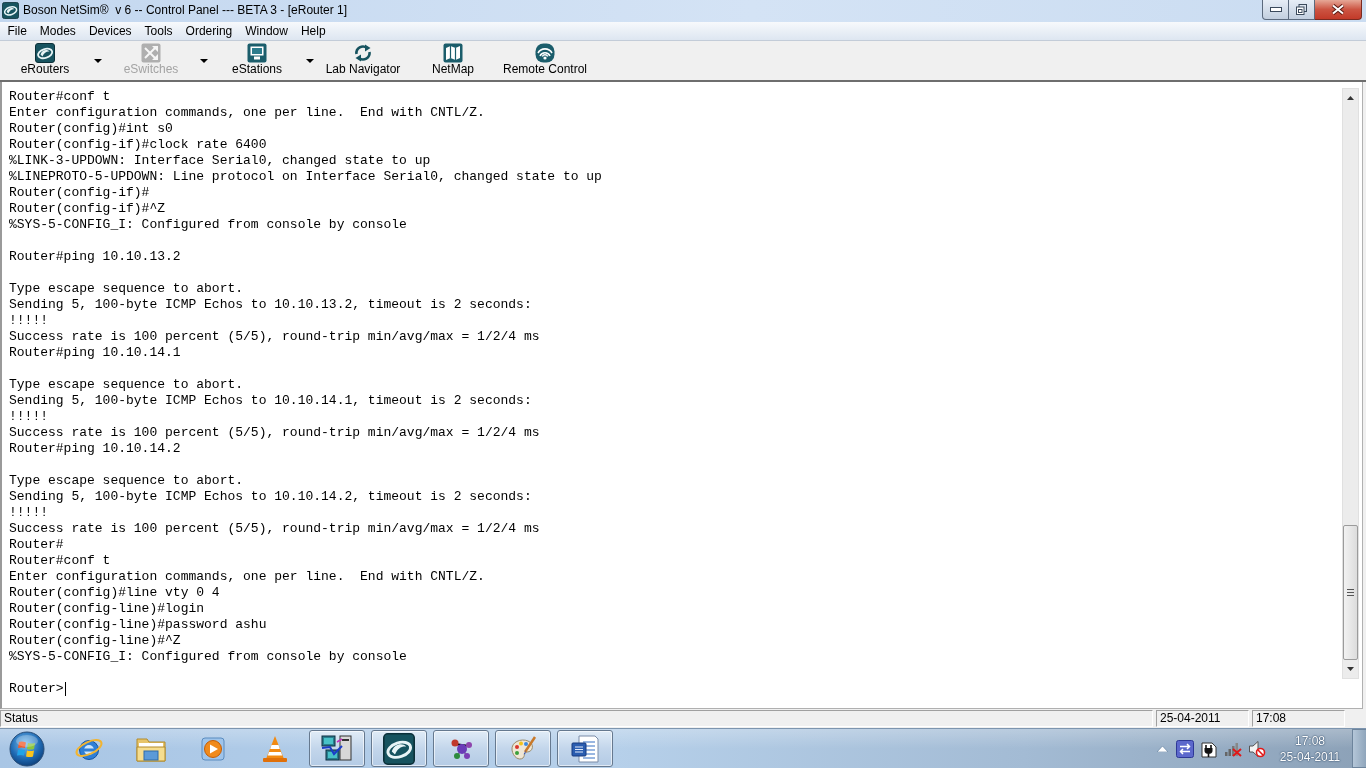  What do you see at coordinates (45, 60) in the screenshot?
I see `toolbar-button: eRouters` at bounding box center [45, 60].